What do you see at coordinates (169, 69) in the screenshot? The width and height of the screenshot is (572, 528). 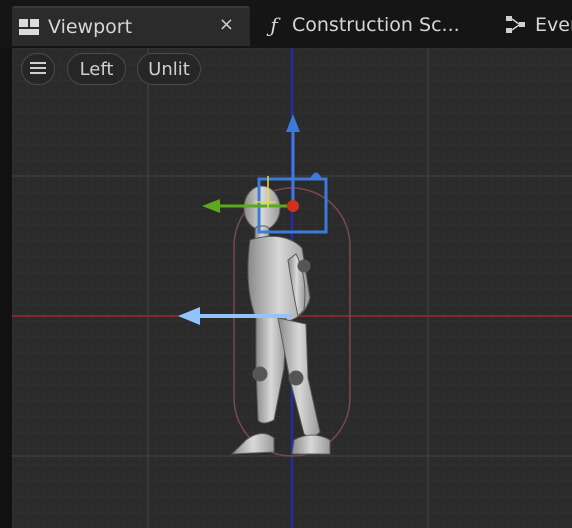 I see `lighting-mode-button: Unlit` at bounding box center [169, 69].